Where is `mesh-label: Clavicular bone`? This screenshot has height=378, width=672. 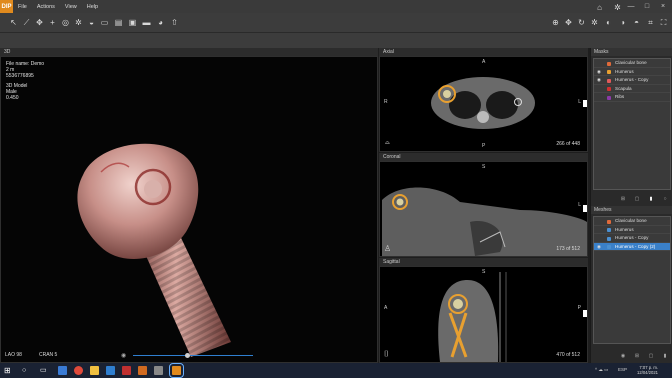 mesh-label: Clavicular bone is located at coordinates (631, 220).